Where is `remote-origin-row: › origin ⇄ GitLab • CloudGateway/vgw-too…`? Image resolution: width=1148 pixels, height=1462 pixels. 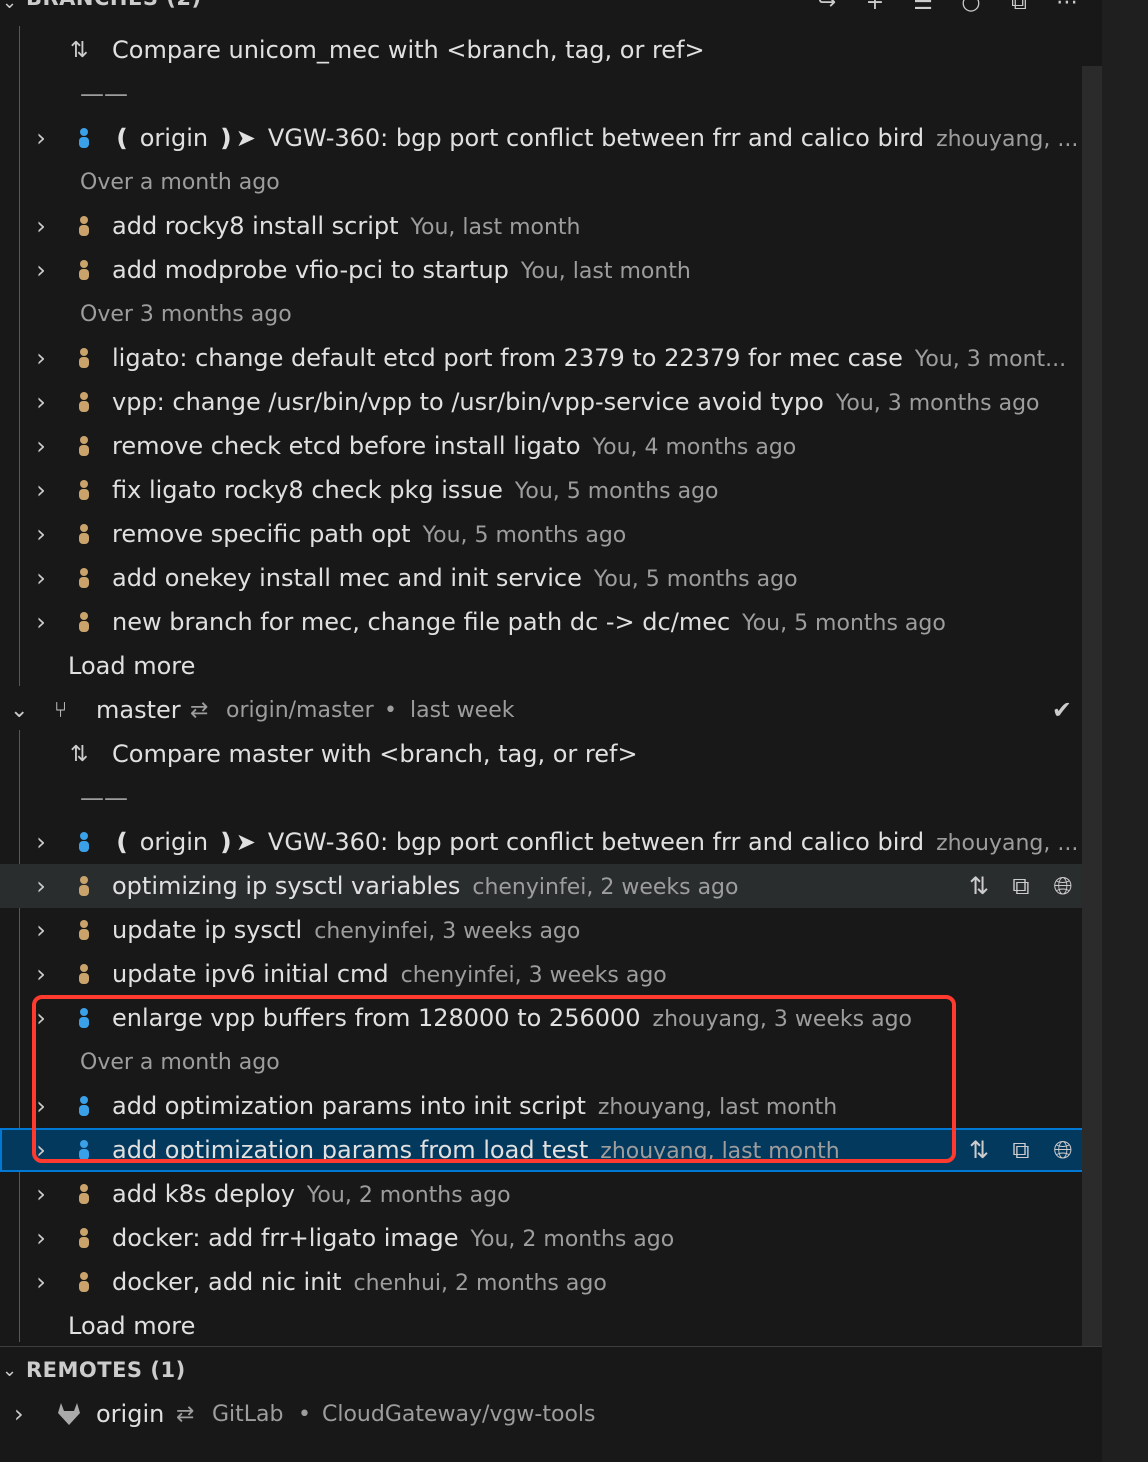 remote-origin-row: › origin ⇄ GitLab • CloudGateway/vgw-too… is located at coordinates (551, 1414).